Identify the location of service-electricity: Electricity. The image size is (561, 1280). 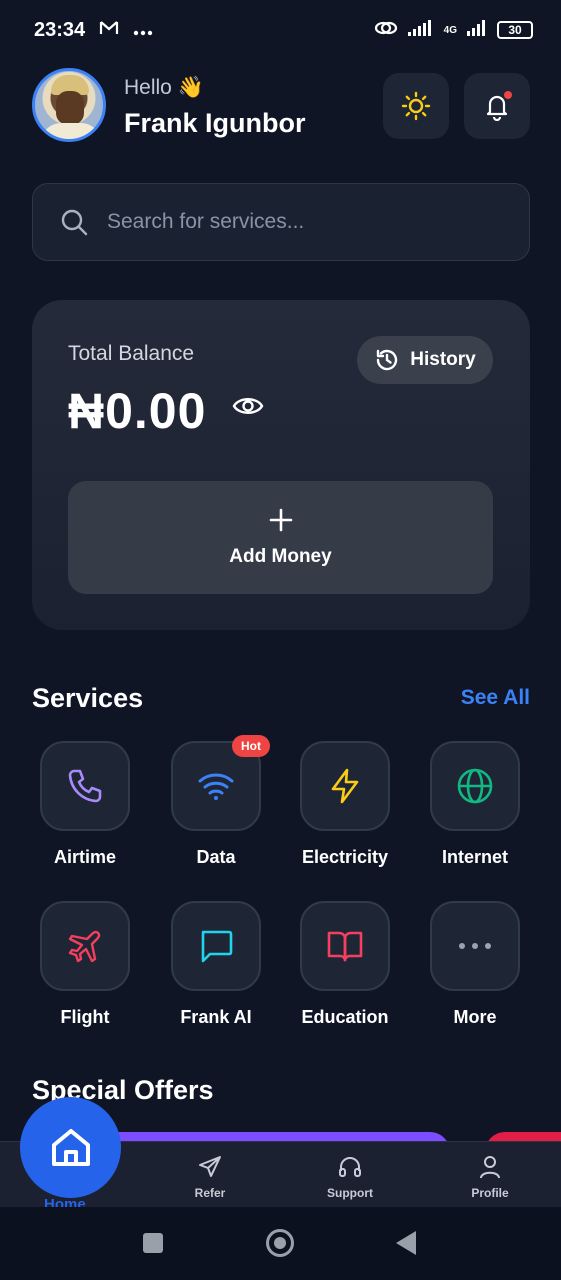
(350, 811).